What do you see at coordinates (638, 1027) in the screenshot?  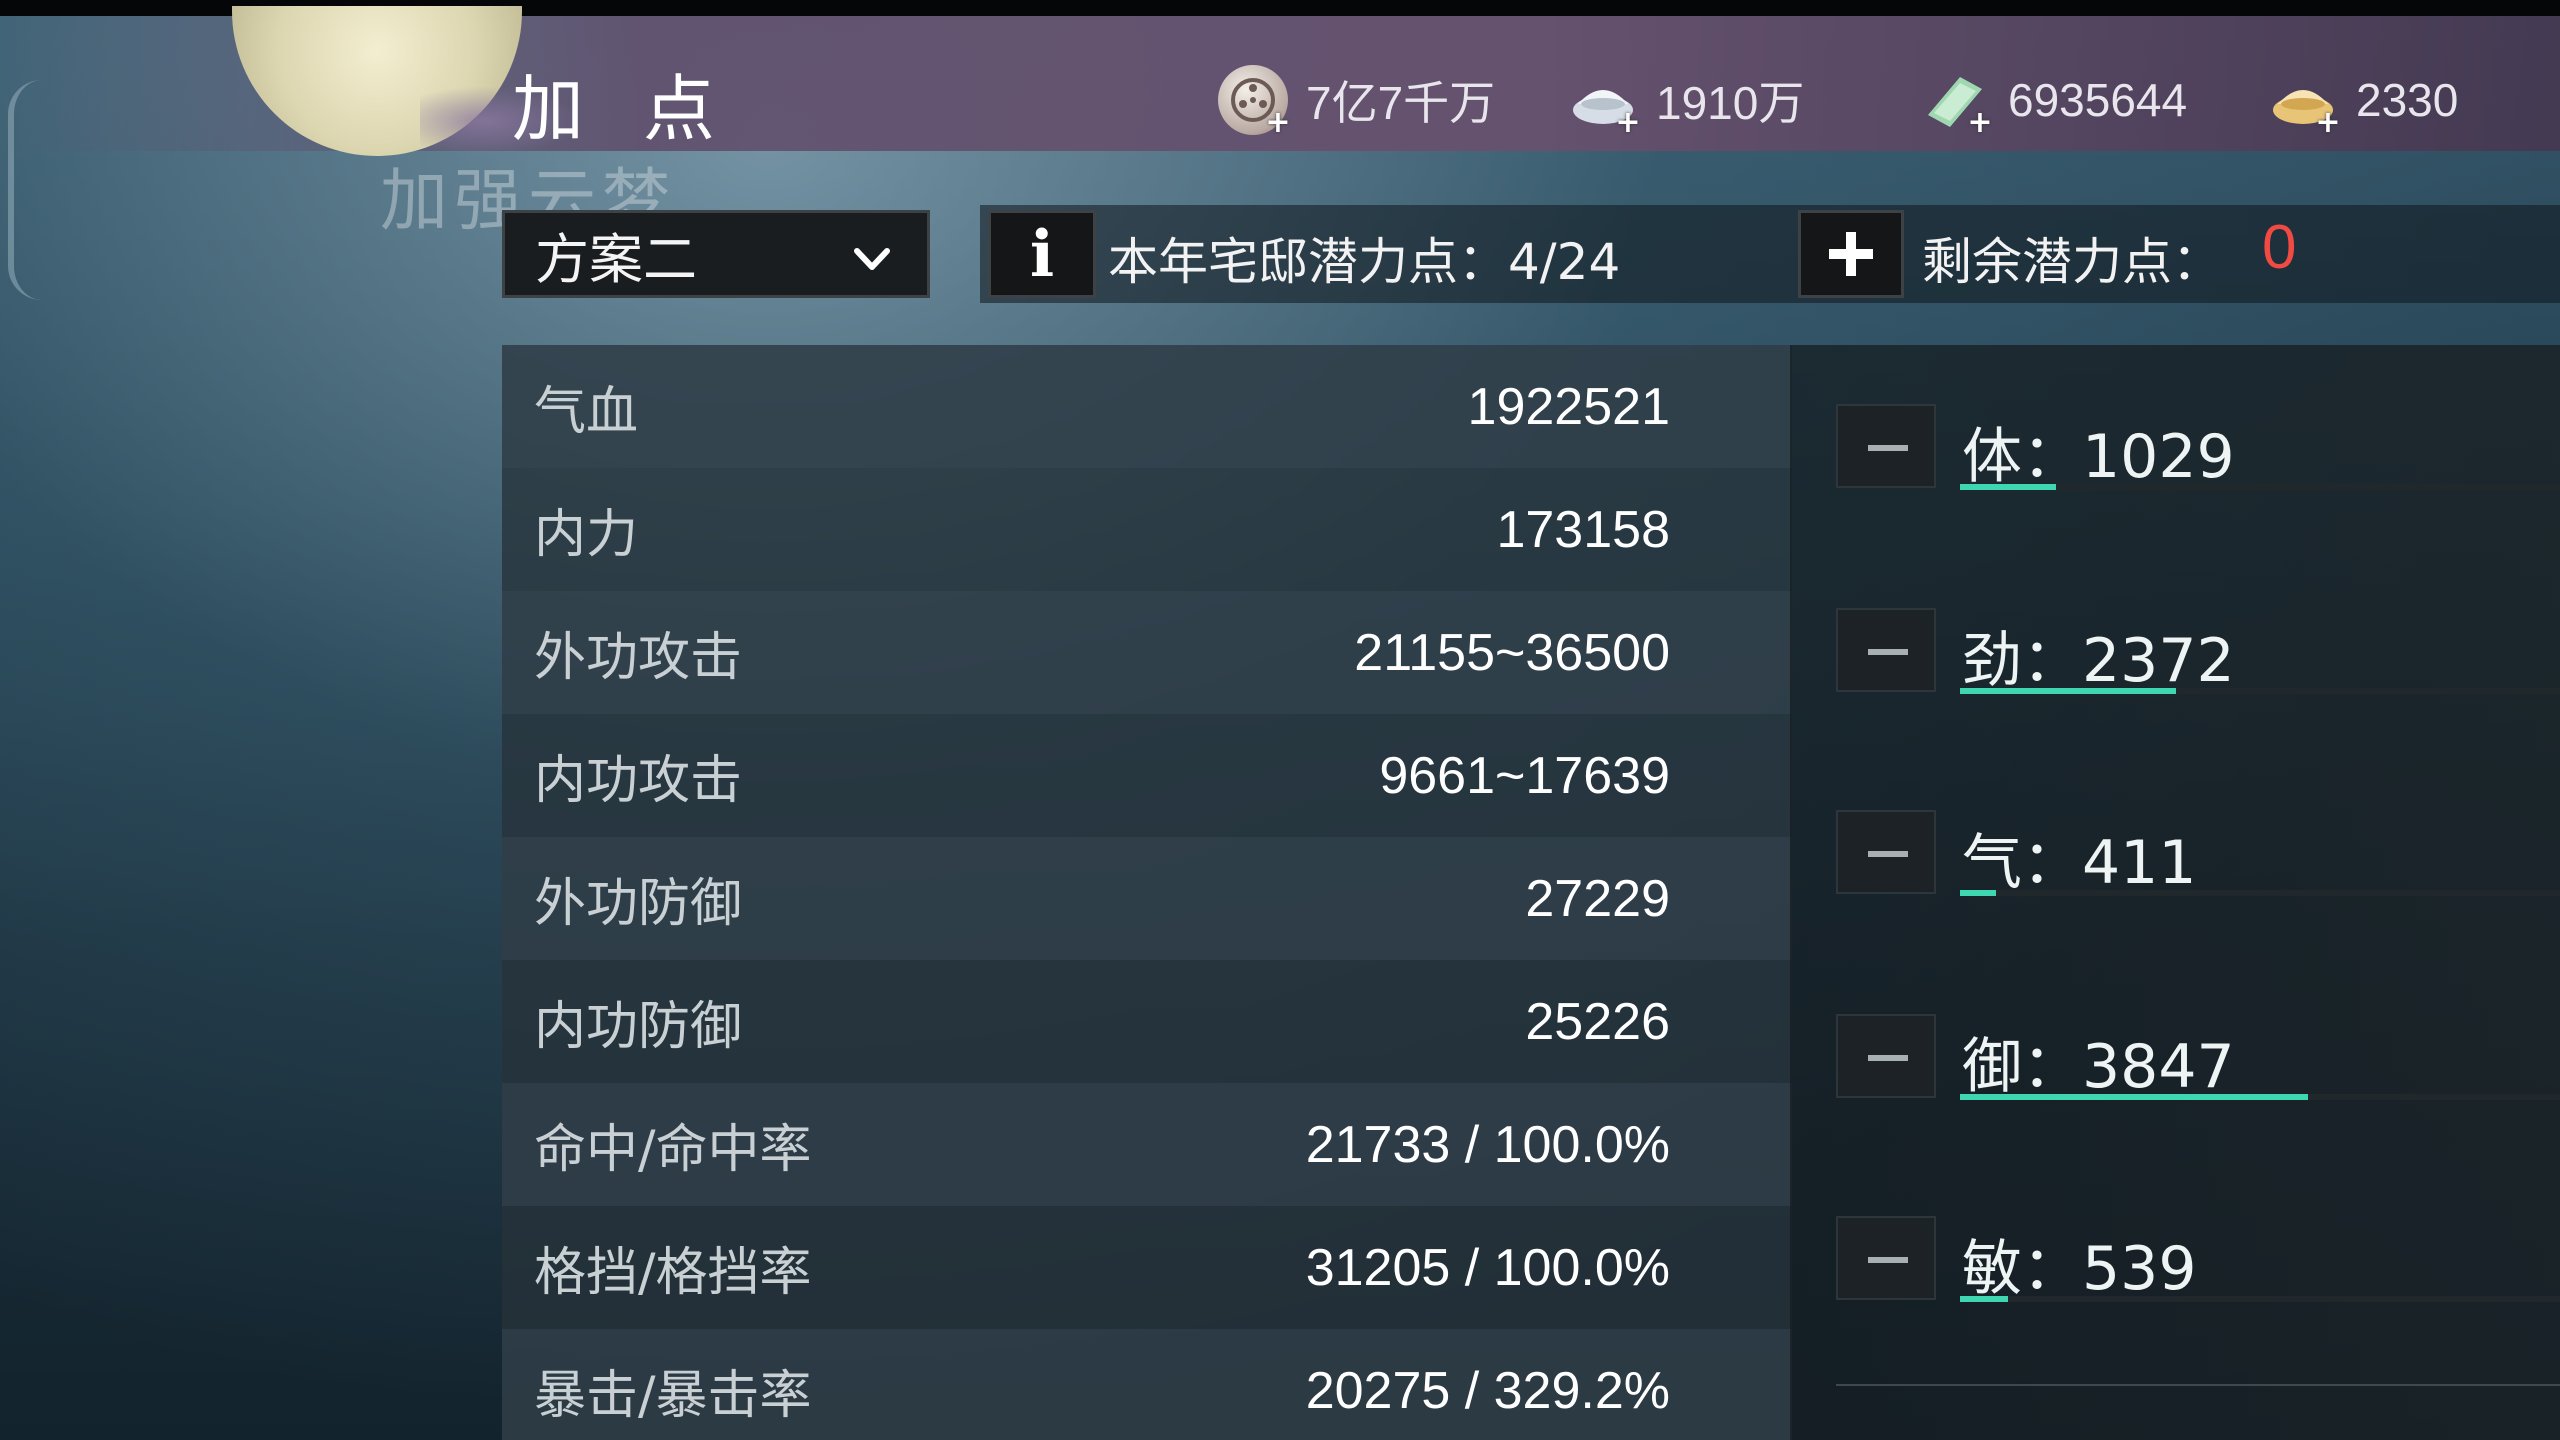 I see `stat-name: 内功防御` at bounding box center [638, 1027].